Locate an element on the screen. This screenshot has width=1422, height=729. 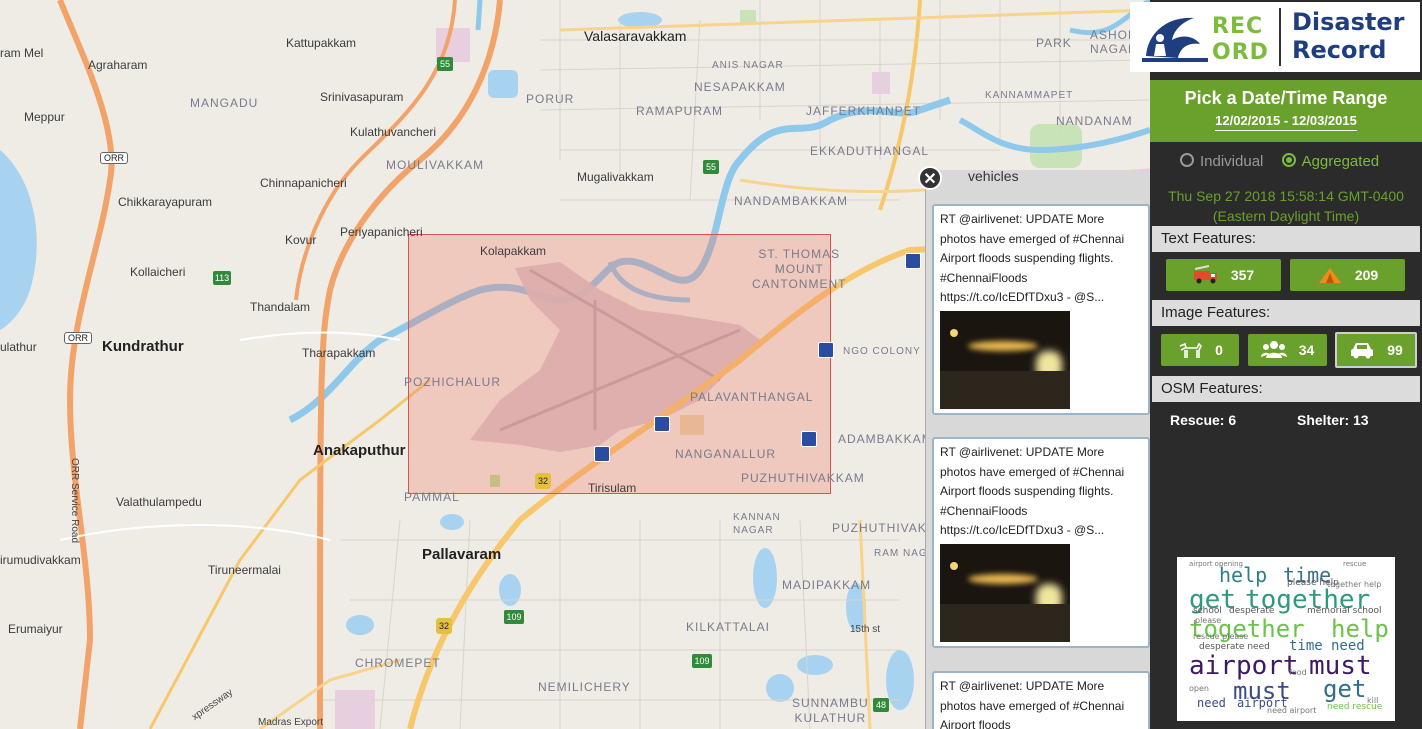
map-label: ulathur is located at coordinates (18, 347).